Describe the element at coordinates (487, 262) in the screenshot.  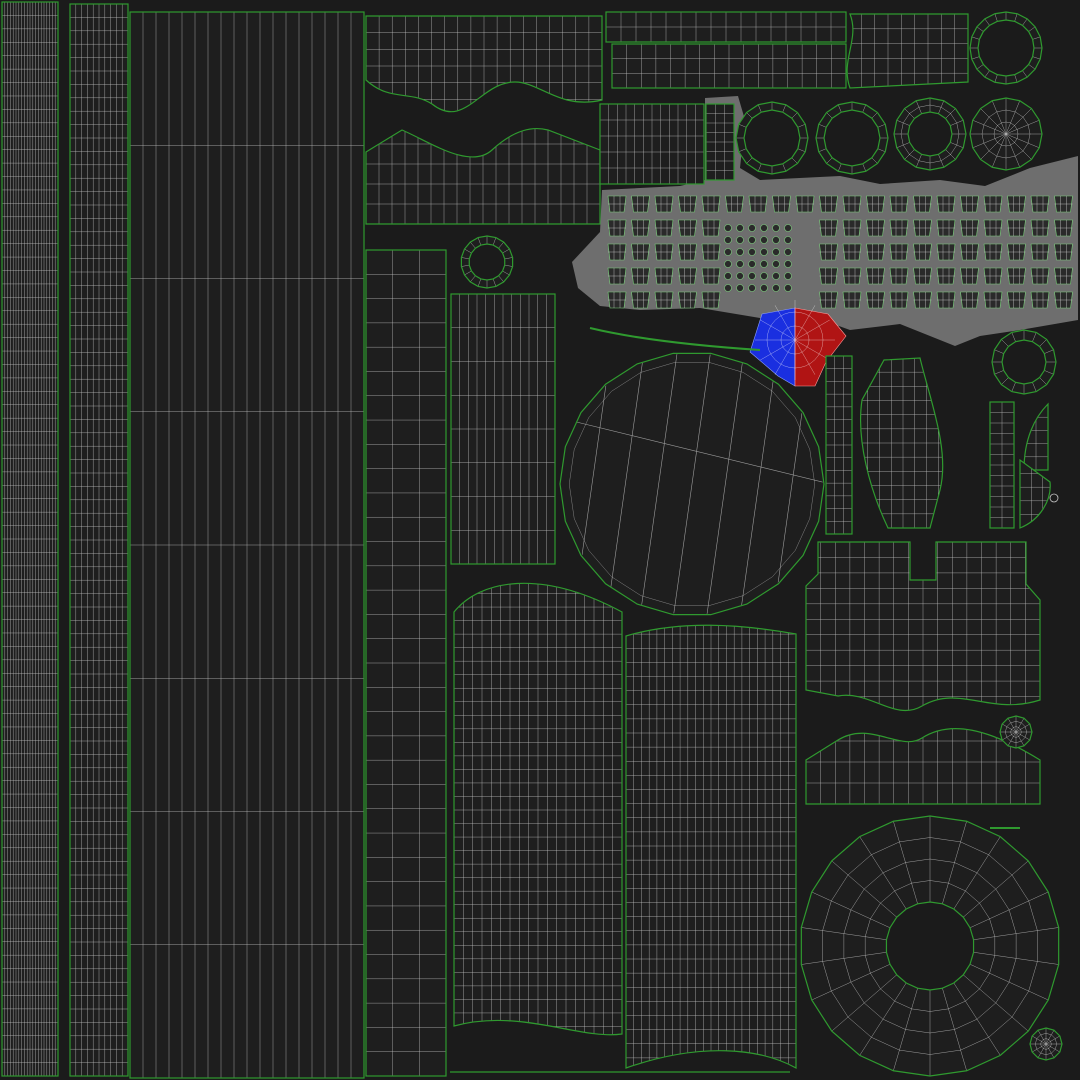
I see `uv-ring-small-mid` at that location.